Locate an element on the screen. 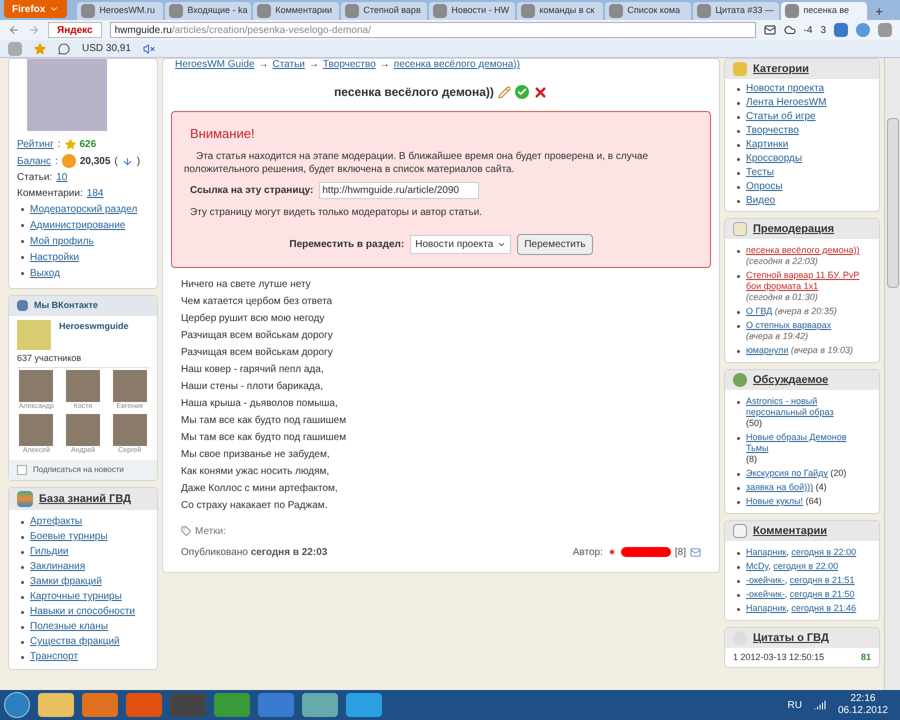  checkbox is located at coordinates (22, 470).